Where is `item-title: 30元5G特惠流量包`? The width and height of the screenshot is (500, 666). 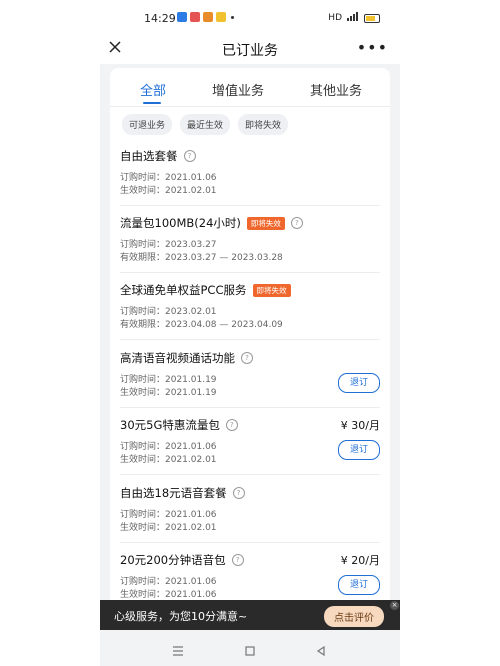 item-title: 30元5G特惠流量包 is located at coordinates (170, 425).